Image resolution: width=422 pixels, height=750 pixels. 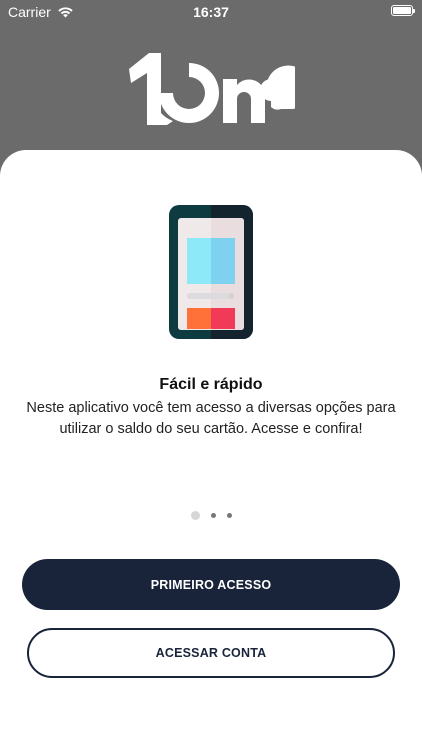 What do you see at coordinates (212, 89) in the screenshot?
I see `brand-logo` at bounding box center [212, 89].